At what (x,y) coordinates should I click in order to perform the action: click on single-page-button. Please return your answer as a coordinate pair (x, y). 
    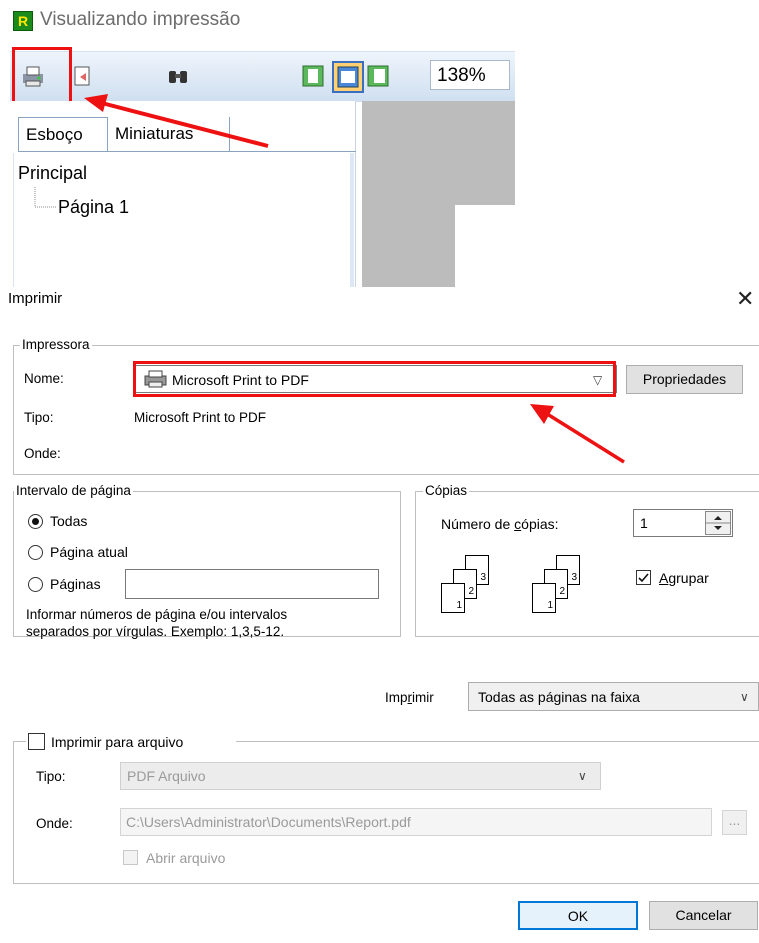
    Looking at the image, I should click on (313, 76).